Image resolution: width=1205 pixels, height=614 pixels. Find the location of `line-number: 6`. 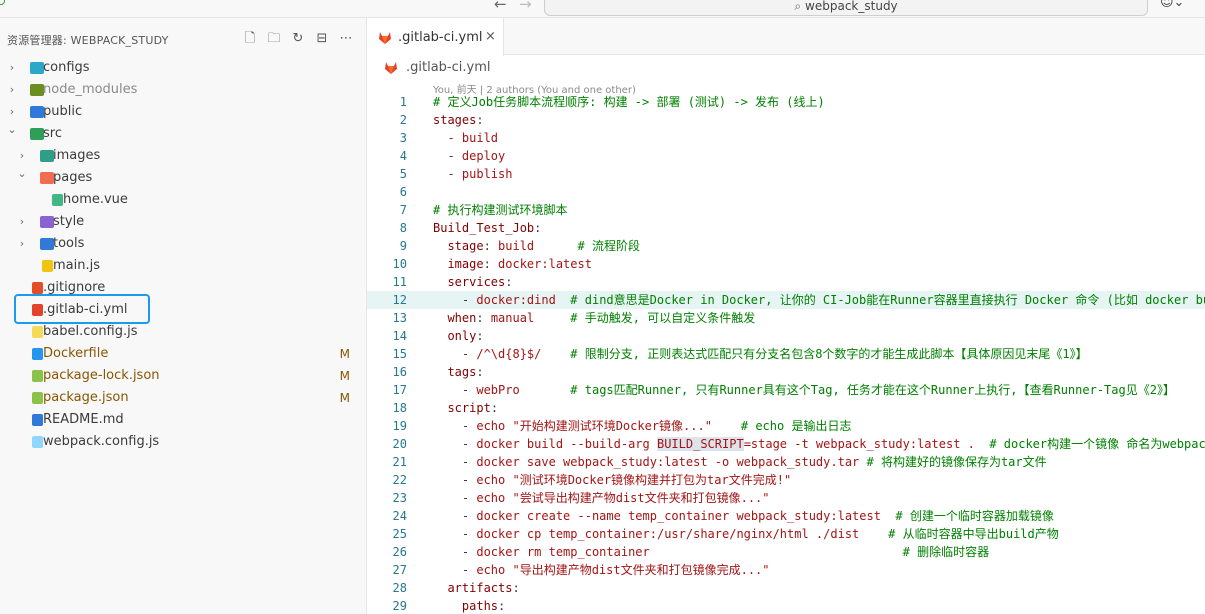

line-number: 6 is located at coordinates (403, 192).